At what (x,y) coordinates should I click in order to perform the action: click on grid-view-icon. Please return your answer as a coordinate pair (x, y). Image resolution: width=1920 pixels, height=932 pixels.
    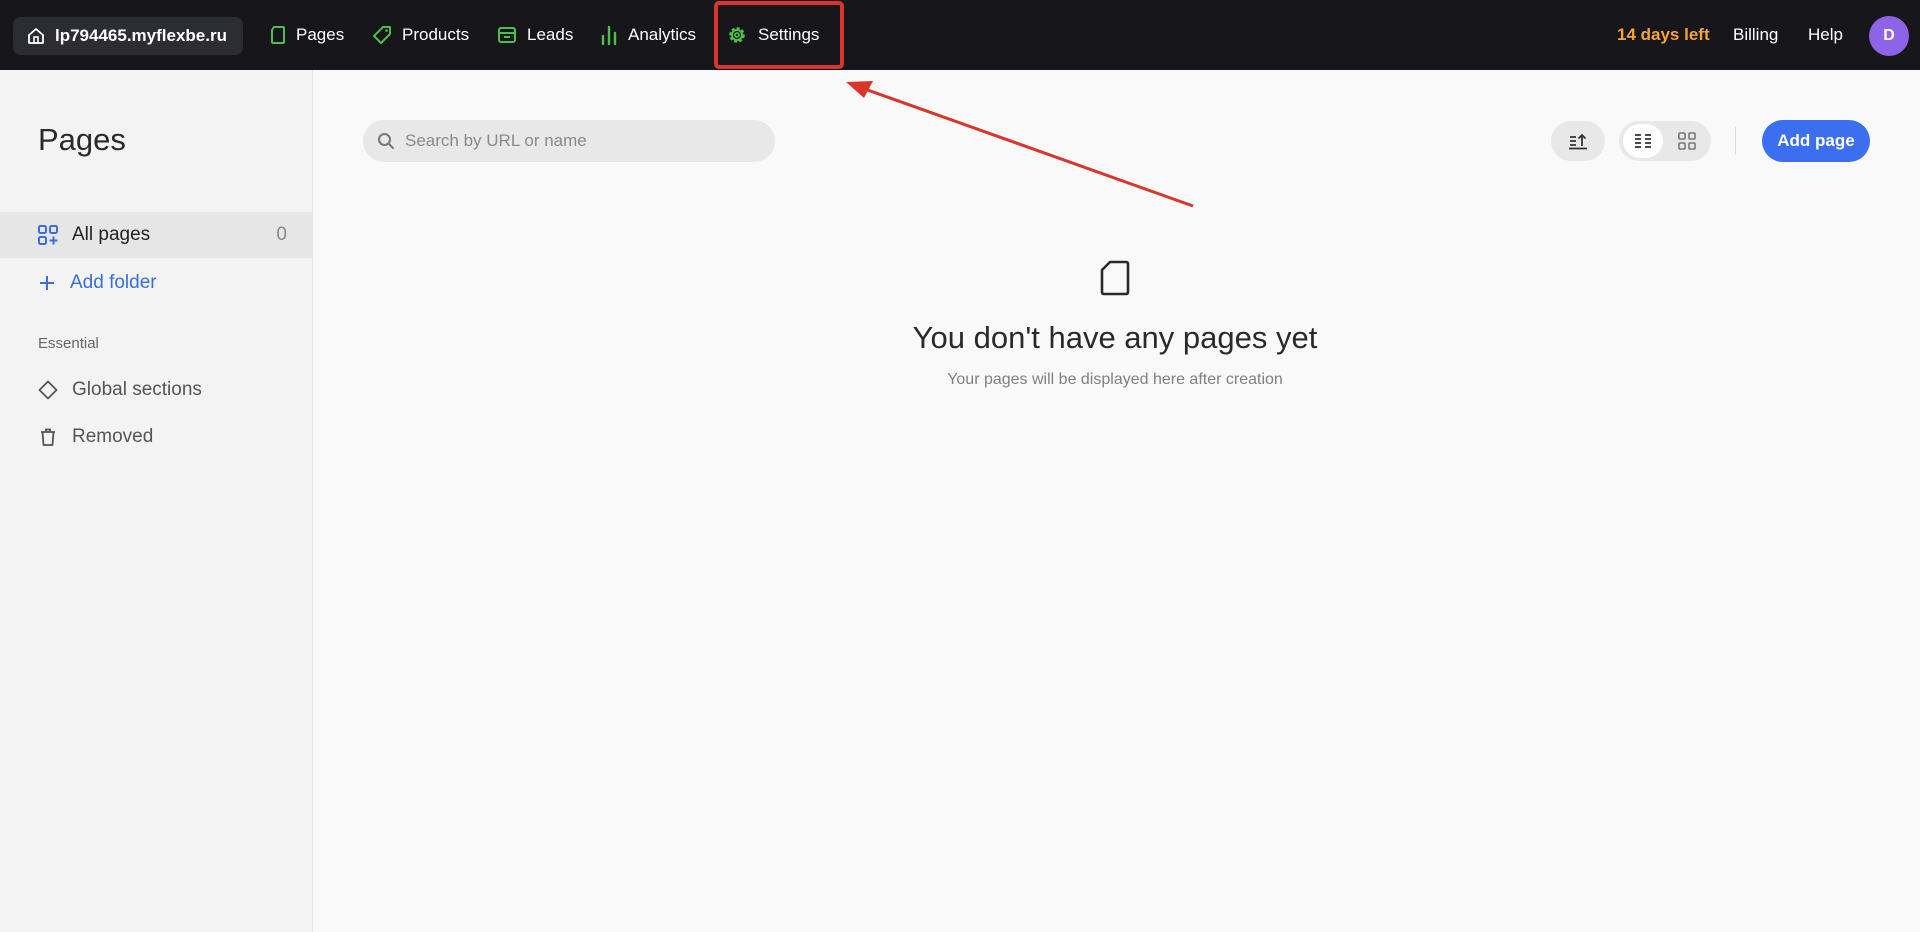
    Looking at the image, I should click on (1687, 141).